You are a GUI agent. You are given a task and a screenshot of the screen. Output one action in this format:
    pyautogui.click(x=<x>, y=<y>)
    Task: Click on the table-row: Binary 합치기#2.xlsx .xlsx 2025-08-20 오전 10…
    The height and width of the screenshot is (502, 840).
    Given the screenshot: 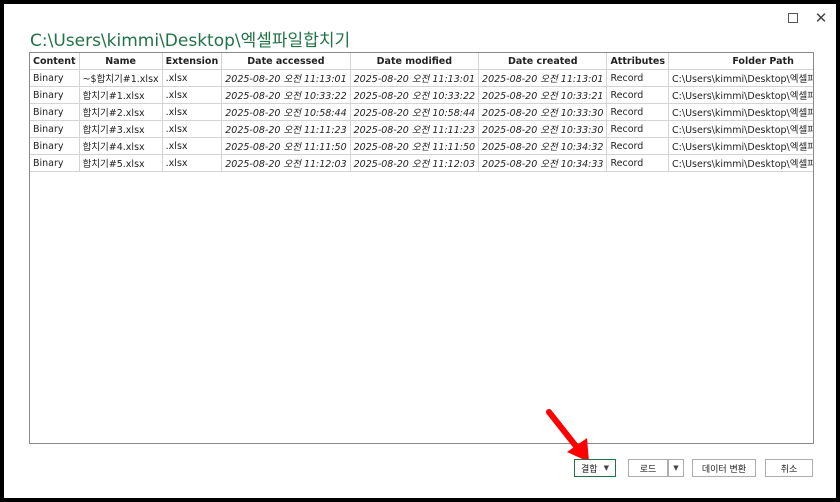 What is the action you would take?
    pyautogui.click(x=421, y=112)
    